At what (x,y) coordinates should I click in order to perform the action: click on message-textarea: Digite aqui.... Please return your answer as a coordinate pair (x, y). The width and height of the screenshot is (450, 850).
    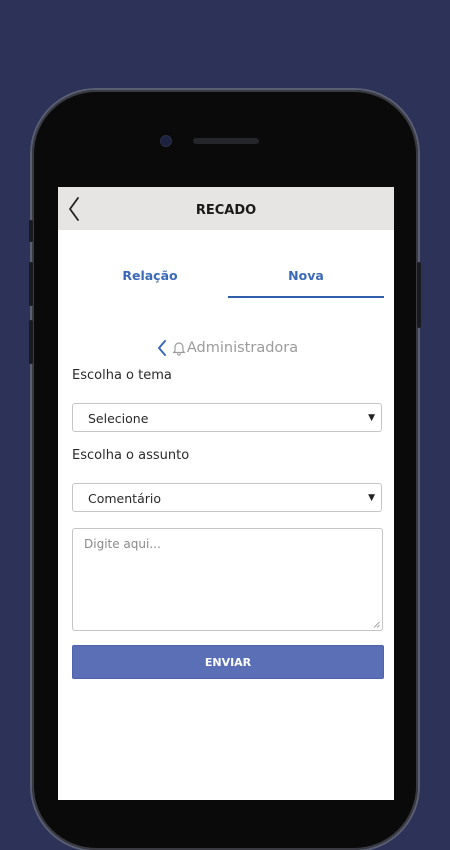
    Looking at the image, I should click on (227, 579).